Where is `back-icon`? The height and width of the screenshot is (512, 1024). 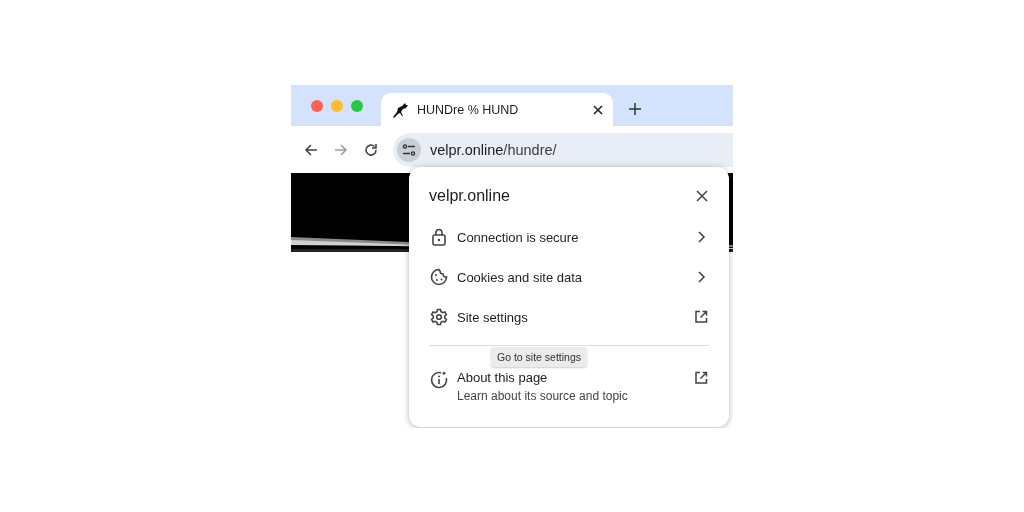
back-icon is located at coordinates (311, 149).